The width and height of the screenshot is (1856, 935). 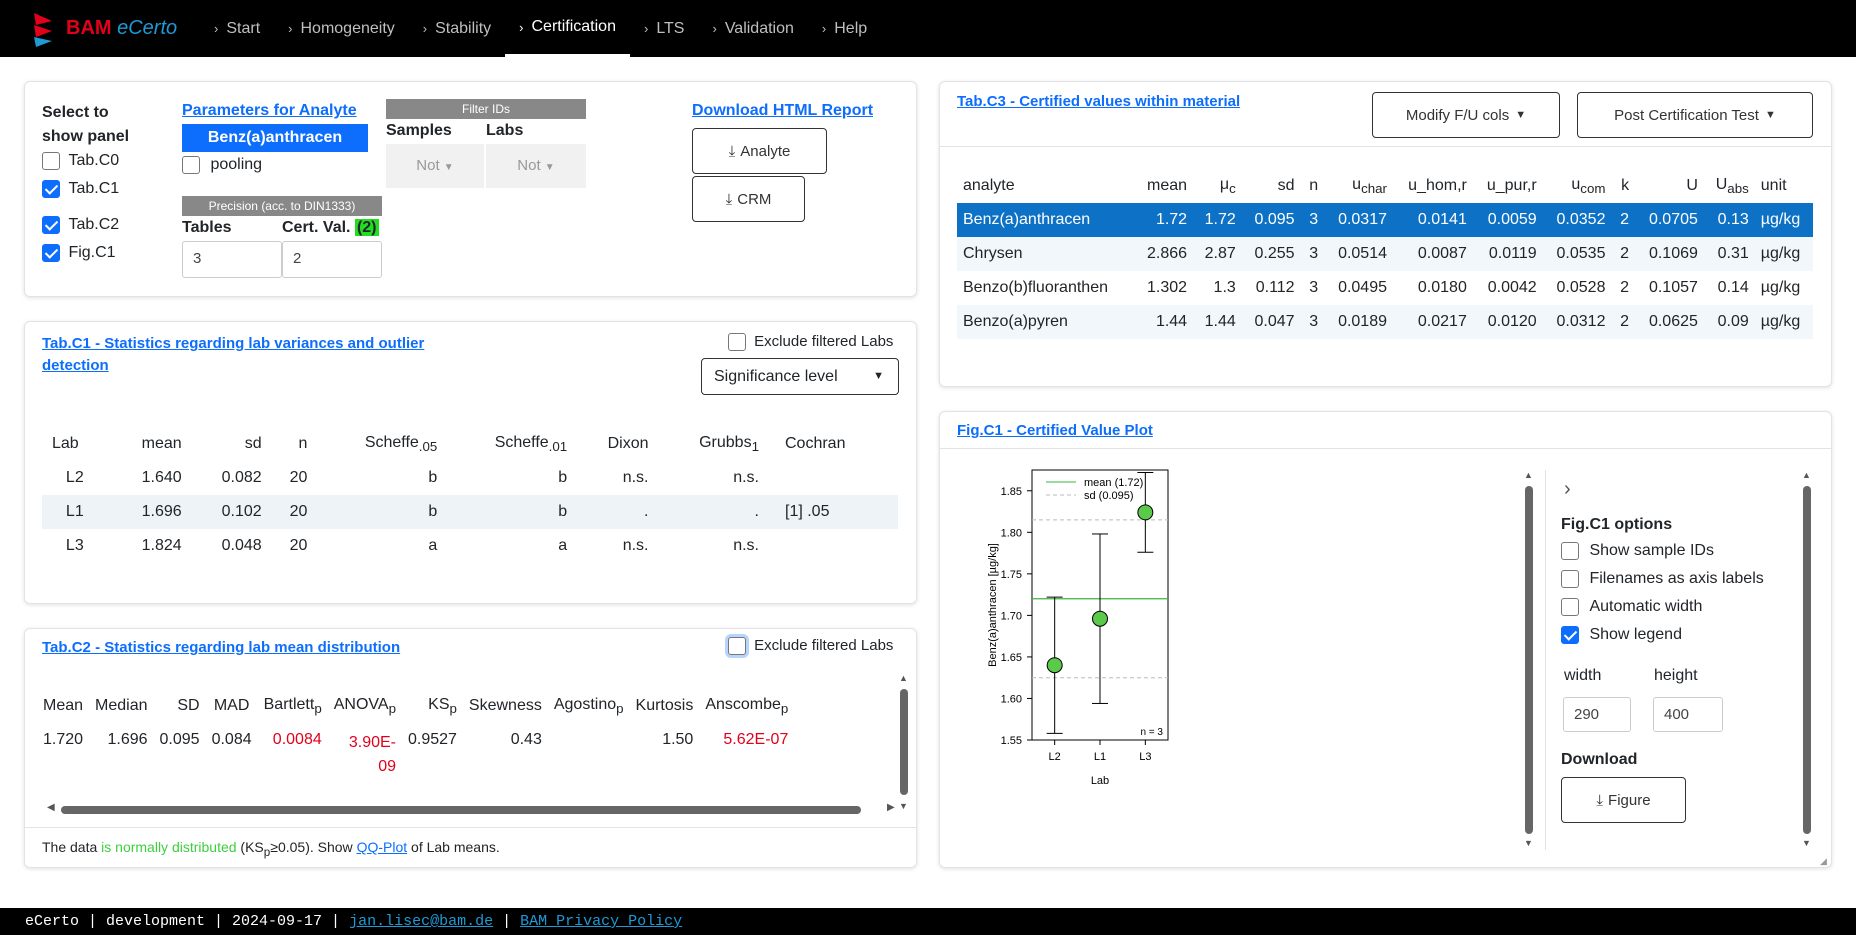 What do you see at coordinates (275, 138) in the screenshot?
I see `analyte-select: Benz(a)anthracen` at bounding box center [275, 138].